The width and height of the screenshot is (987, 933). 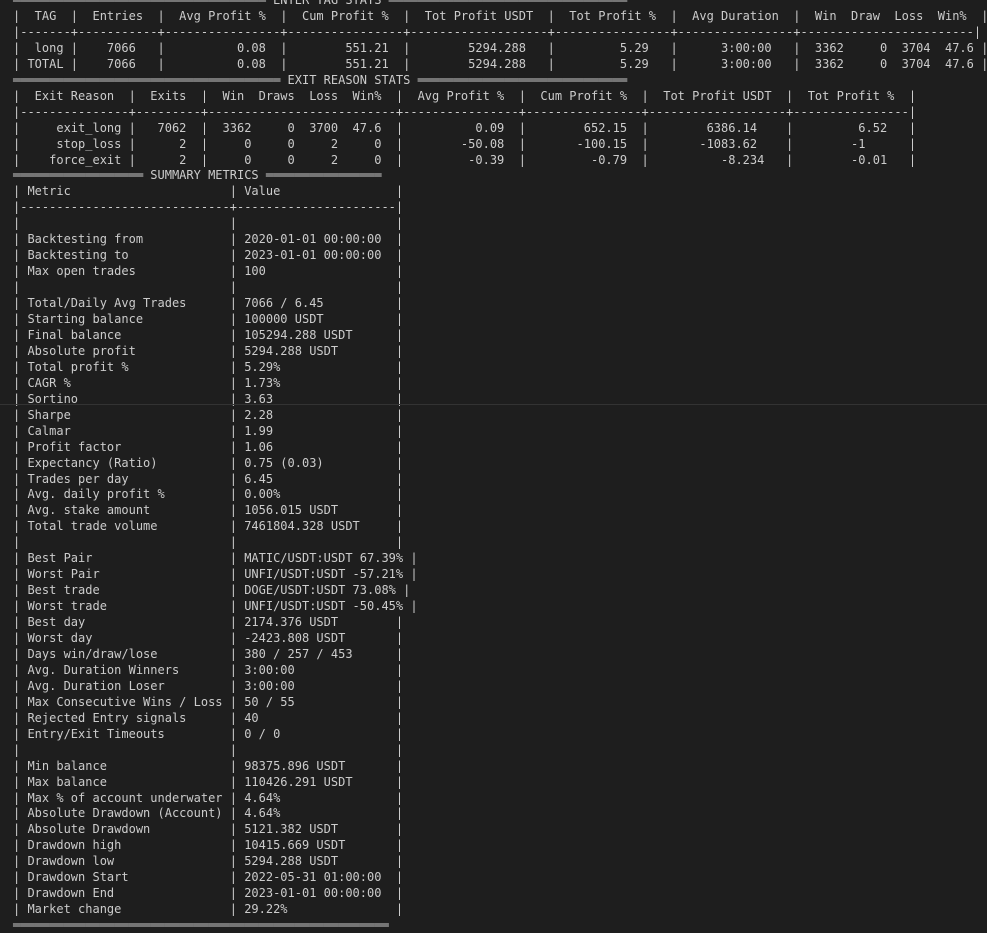 What do you see at coordinates (208, 653) in the screenshot?
I see `terminal-line: | Days win/draw/lose | 380 / 257 / 453 |` at bounding box center [208, 653].